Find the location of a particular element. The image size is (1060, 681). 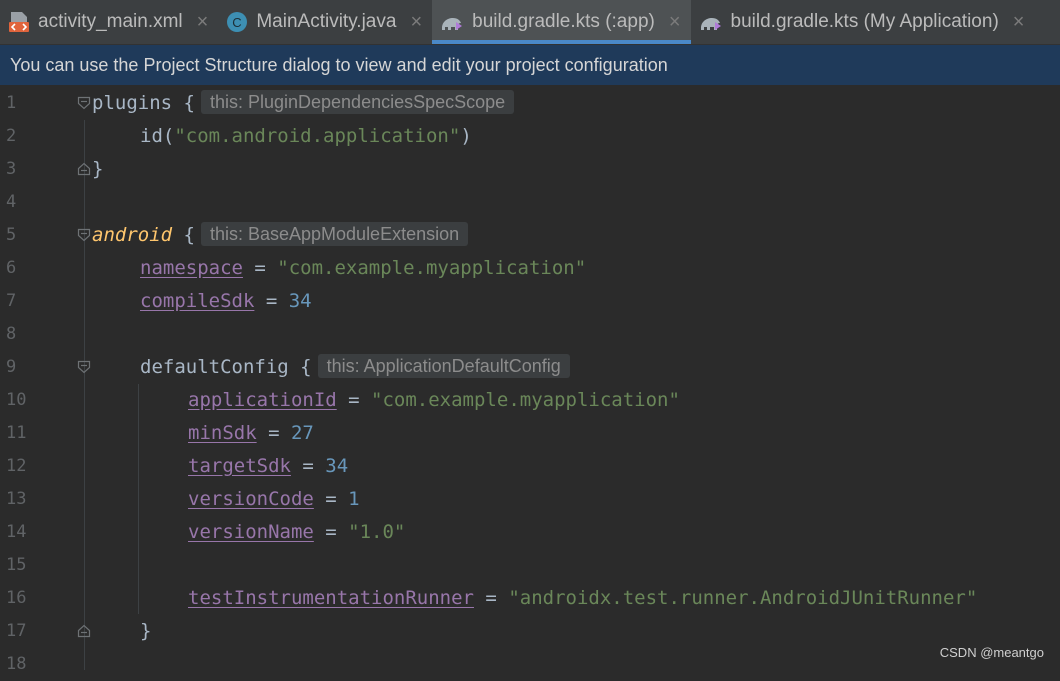

line-number: 7 is located at coordinates (11, 301).